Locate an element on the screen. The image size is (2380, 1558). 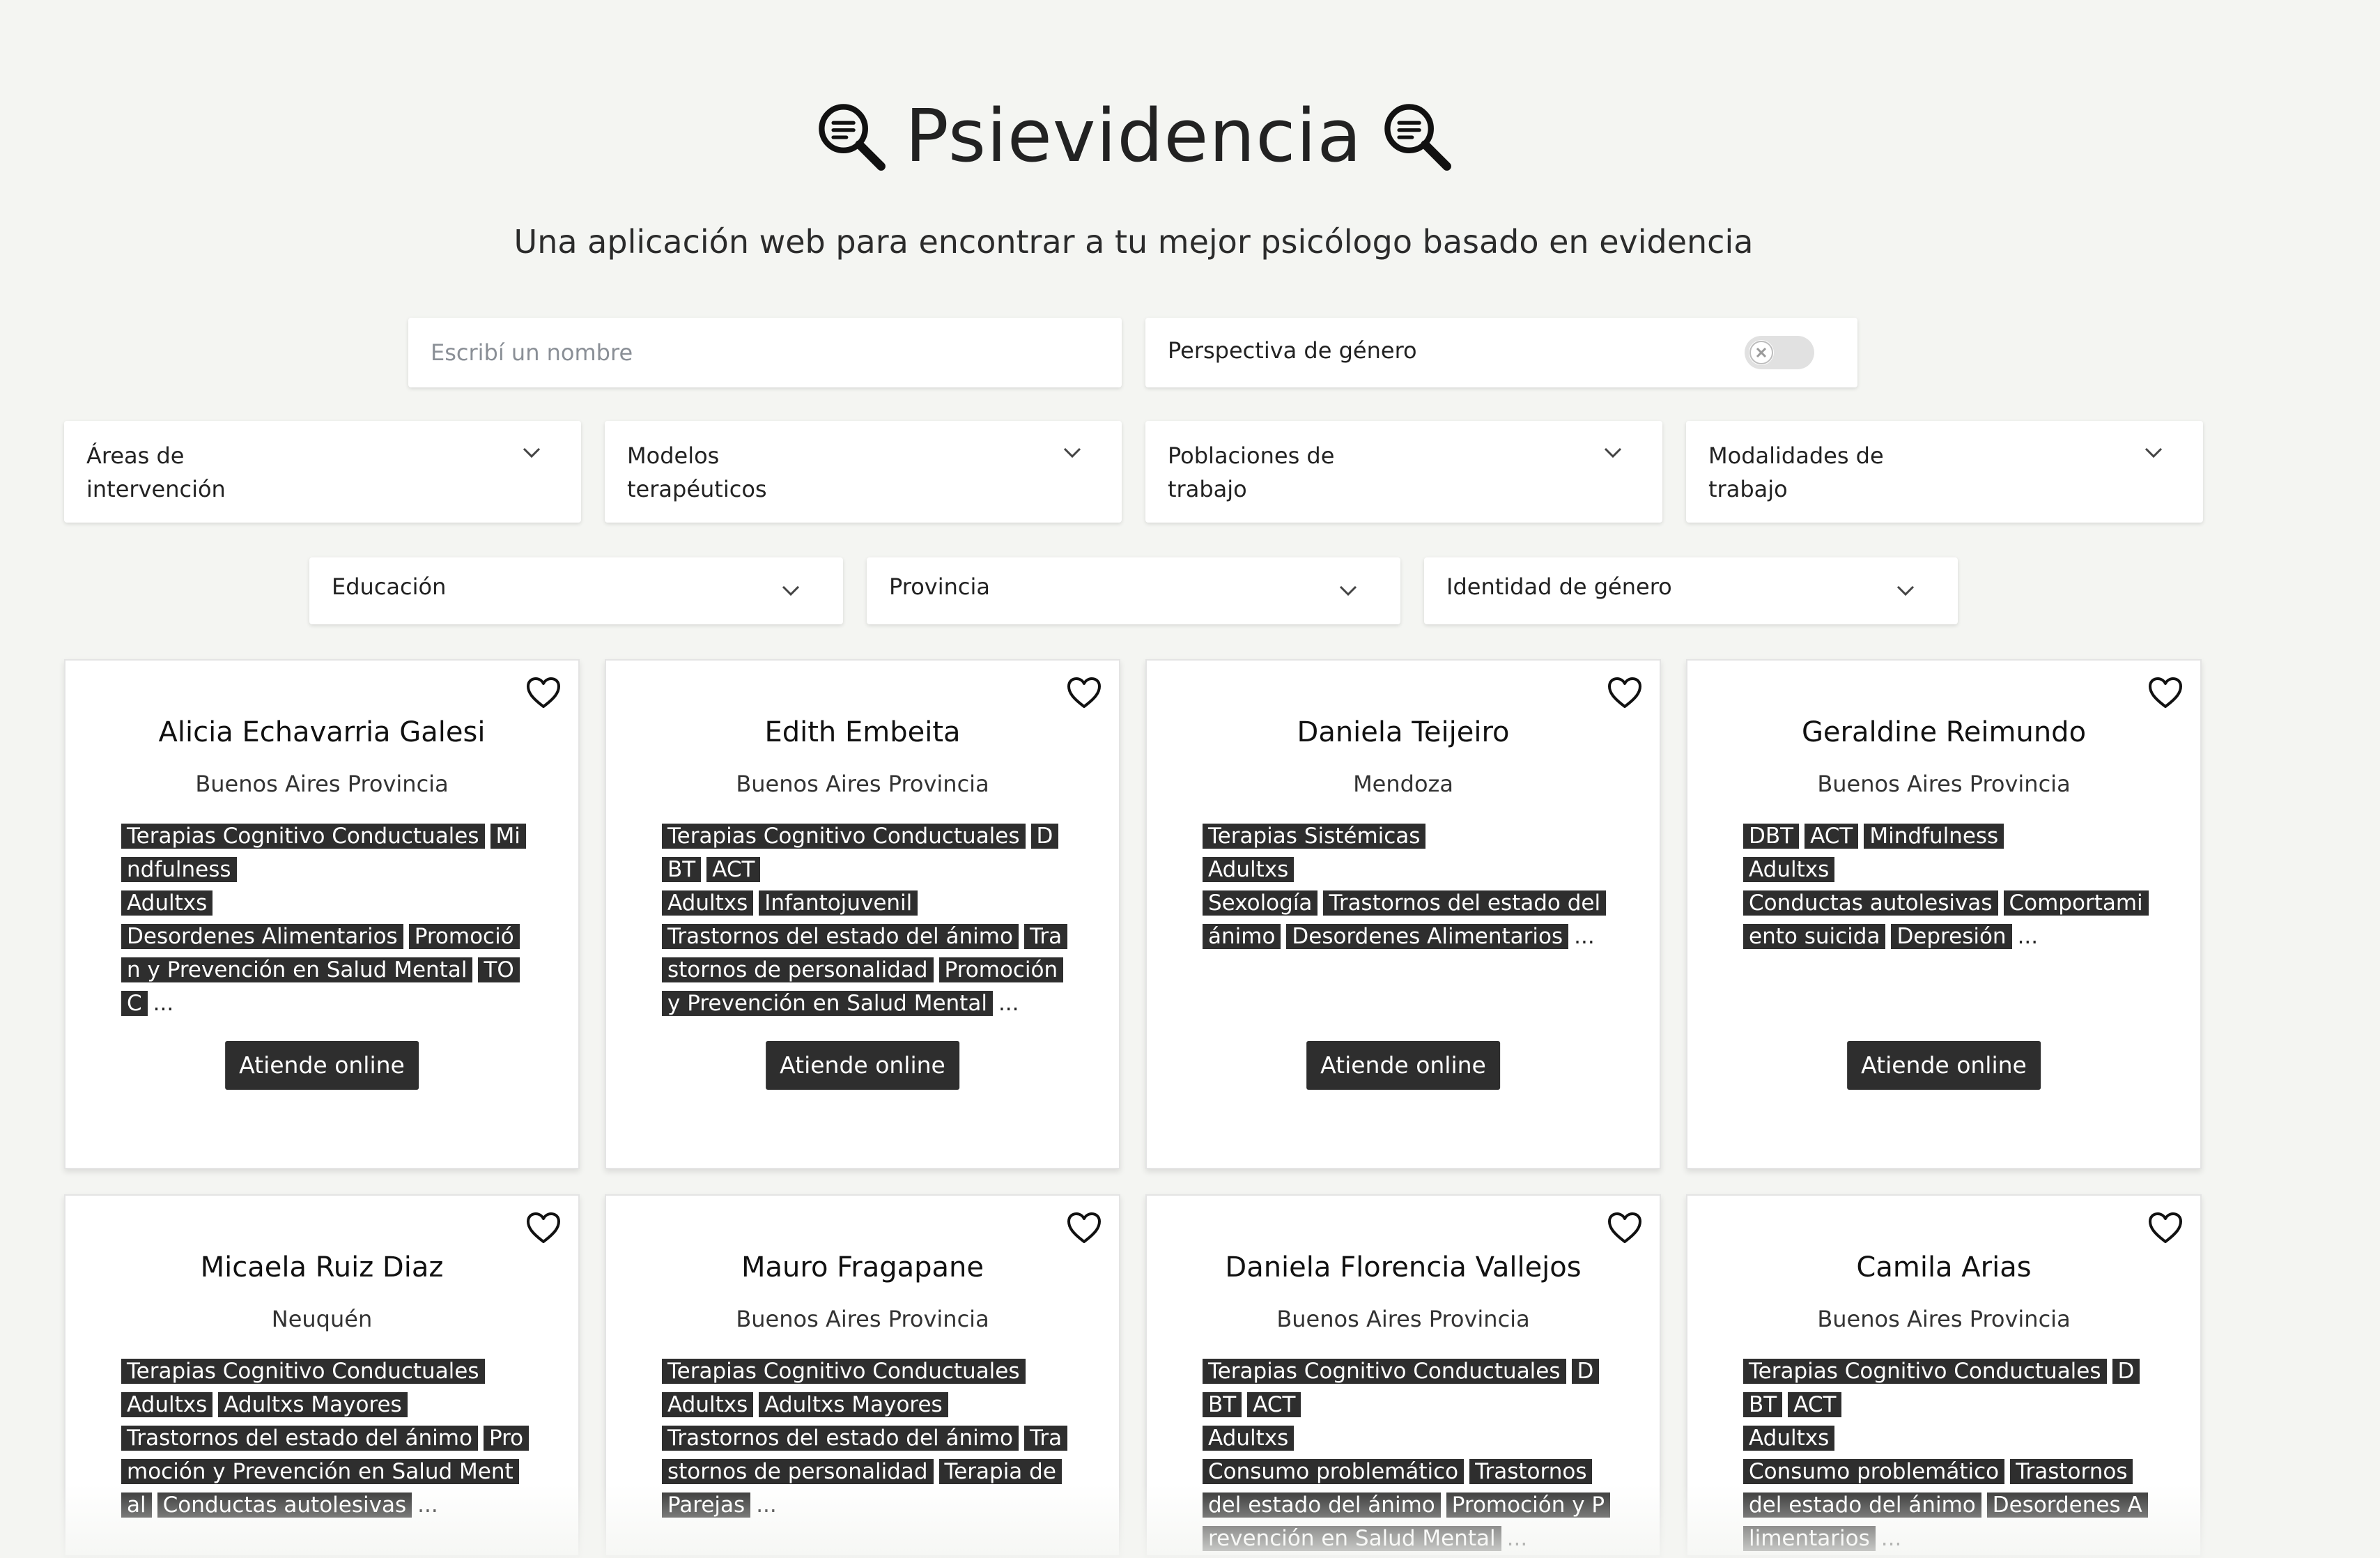
card-province: Mendoza is located at coordinates (1403, 784).